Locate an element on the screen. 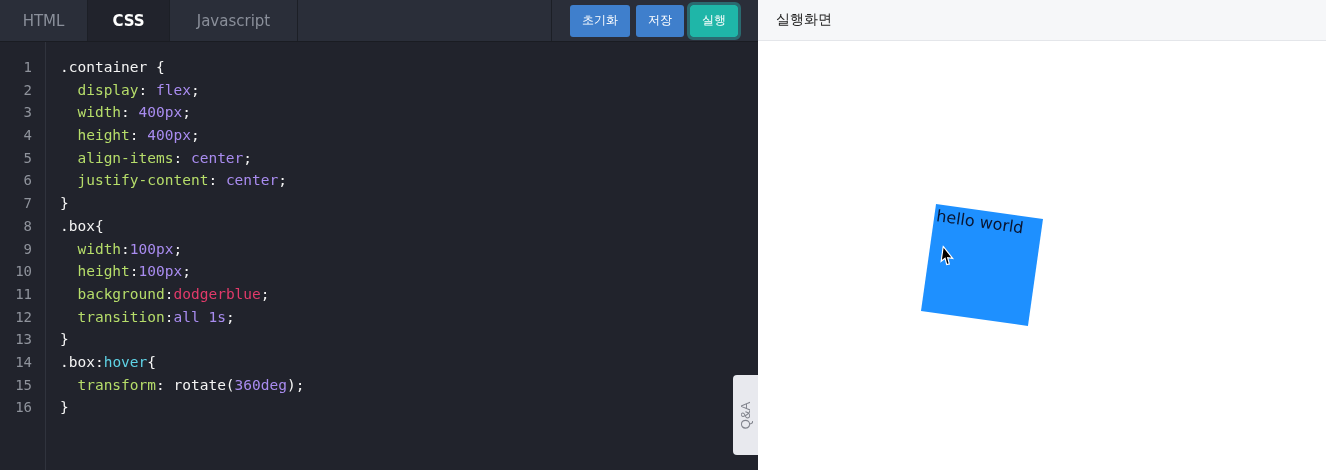 This screenshot has width=1326, height=470. code-line: align-items: center; is located at coordinates (165, 158).